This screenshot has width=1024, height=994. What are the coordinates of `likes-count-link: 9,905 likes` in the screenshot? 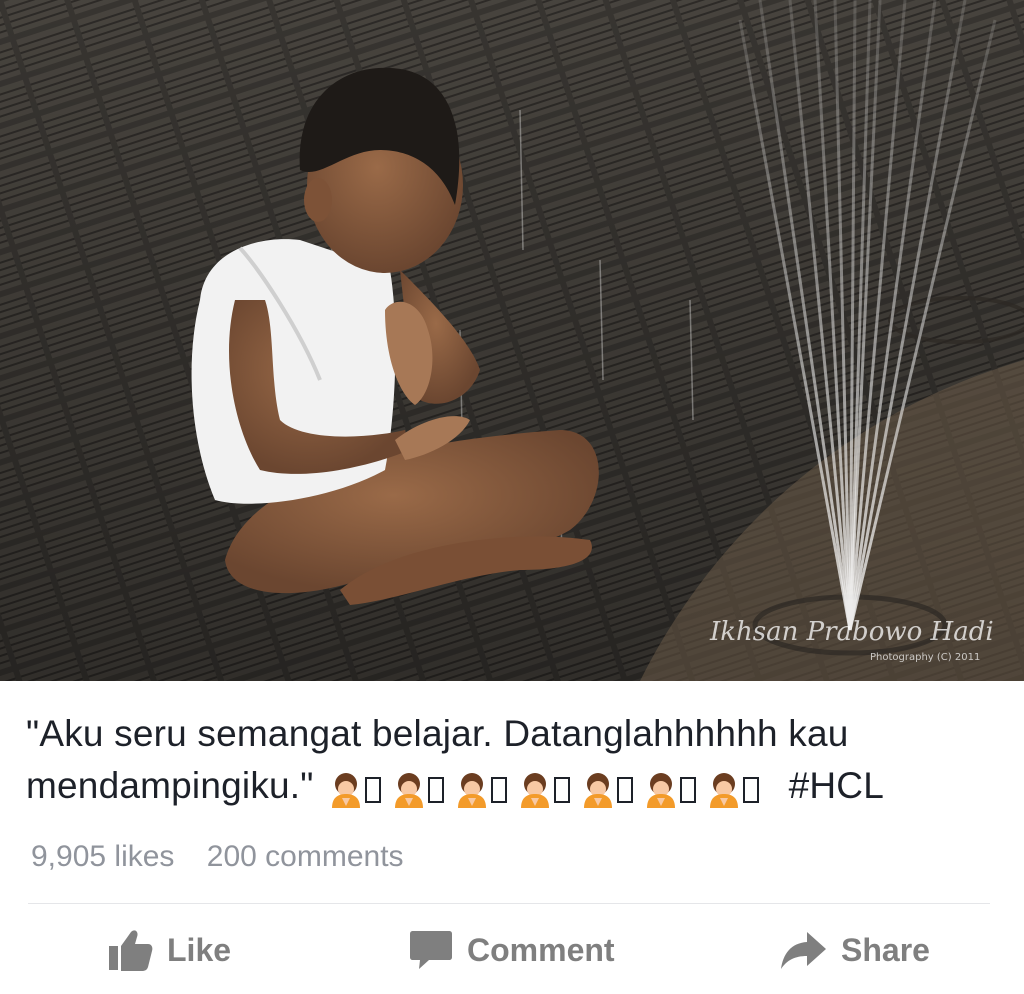 It's located at (102, 856).